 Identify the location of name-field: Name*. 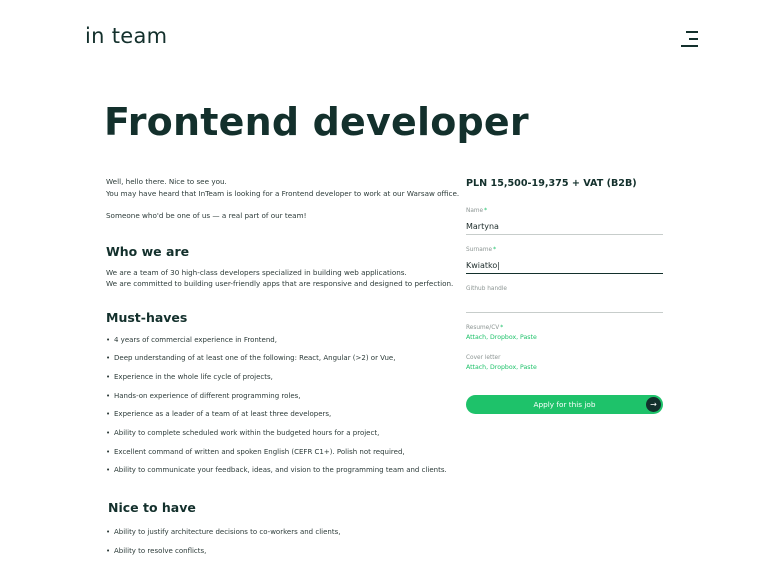
(564, 221).